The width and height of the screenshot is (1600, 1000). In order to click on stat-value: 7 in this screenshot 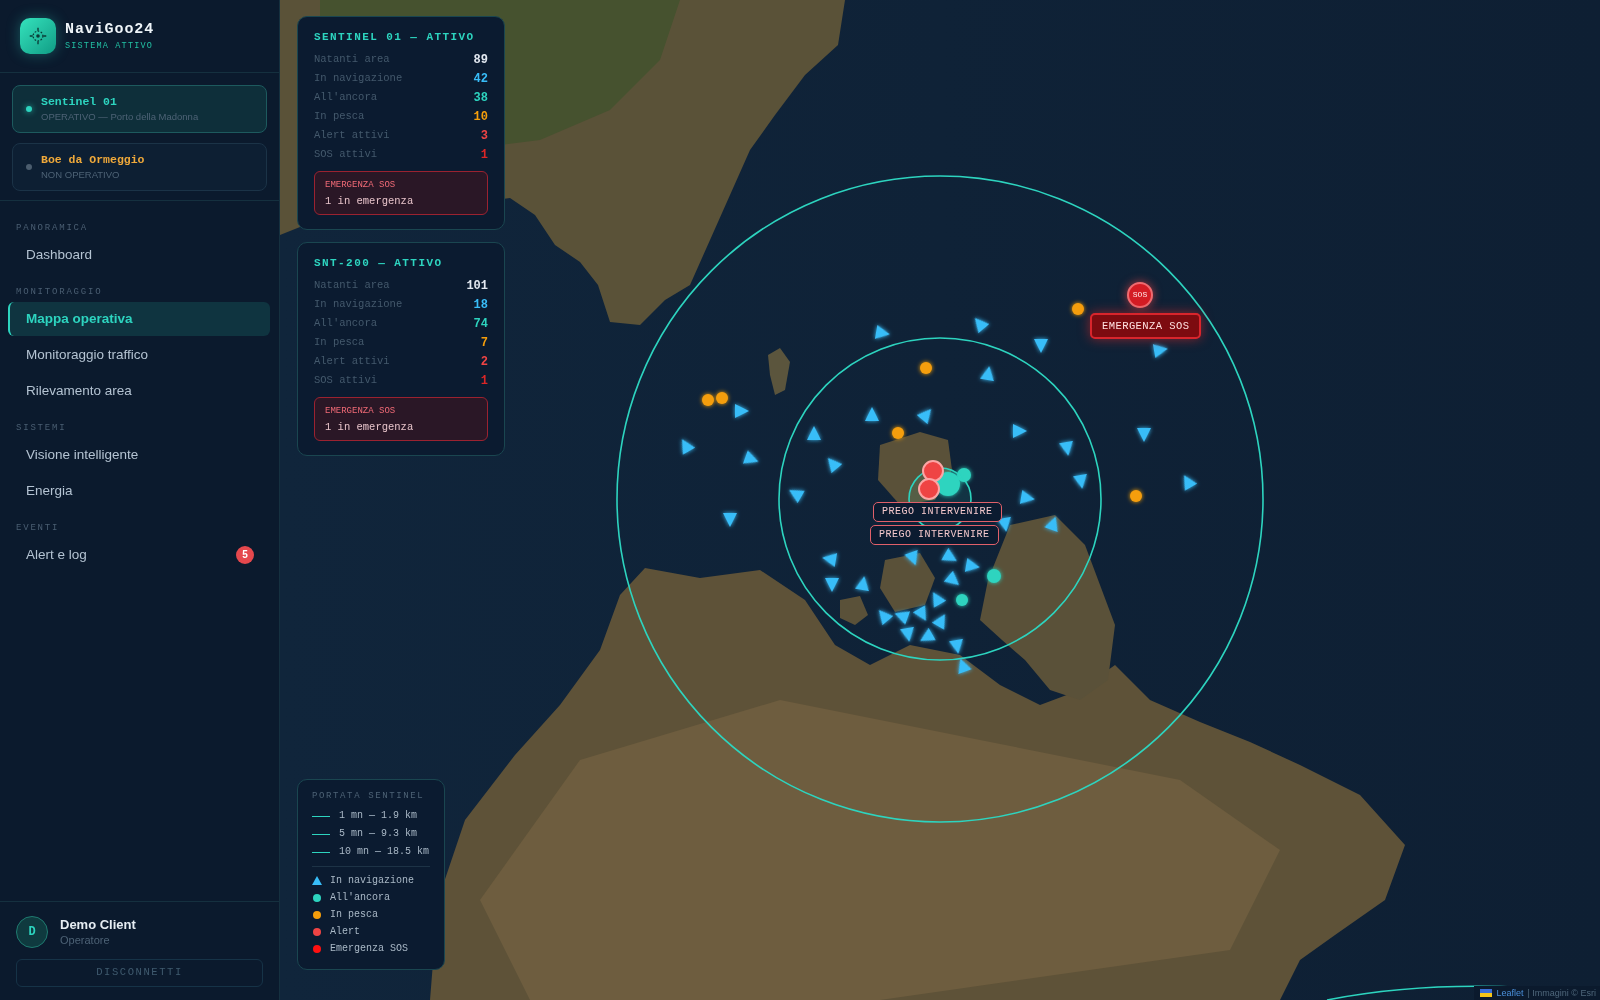, I will do `click(484, 342)`.